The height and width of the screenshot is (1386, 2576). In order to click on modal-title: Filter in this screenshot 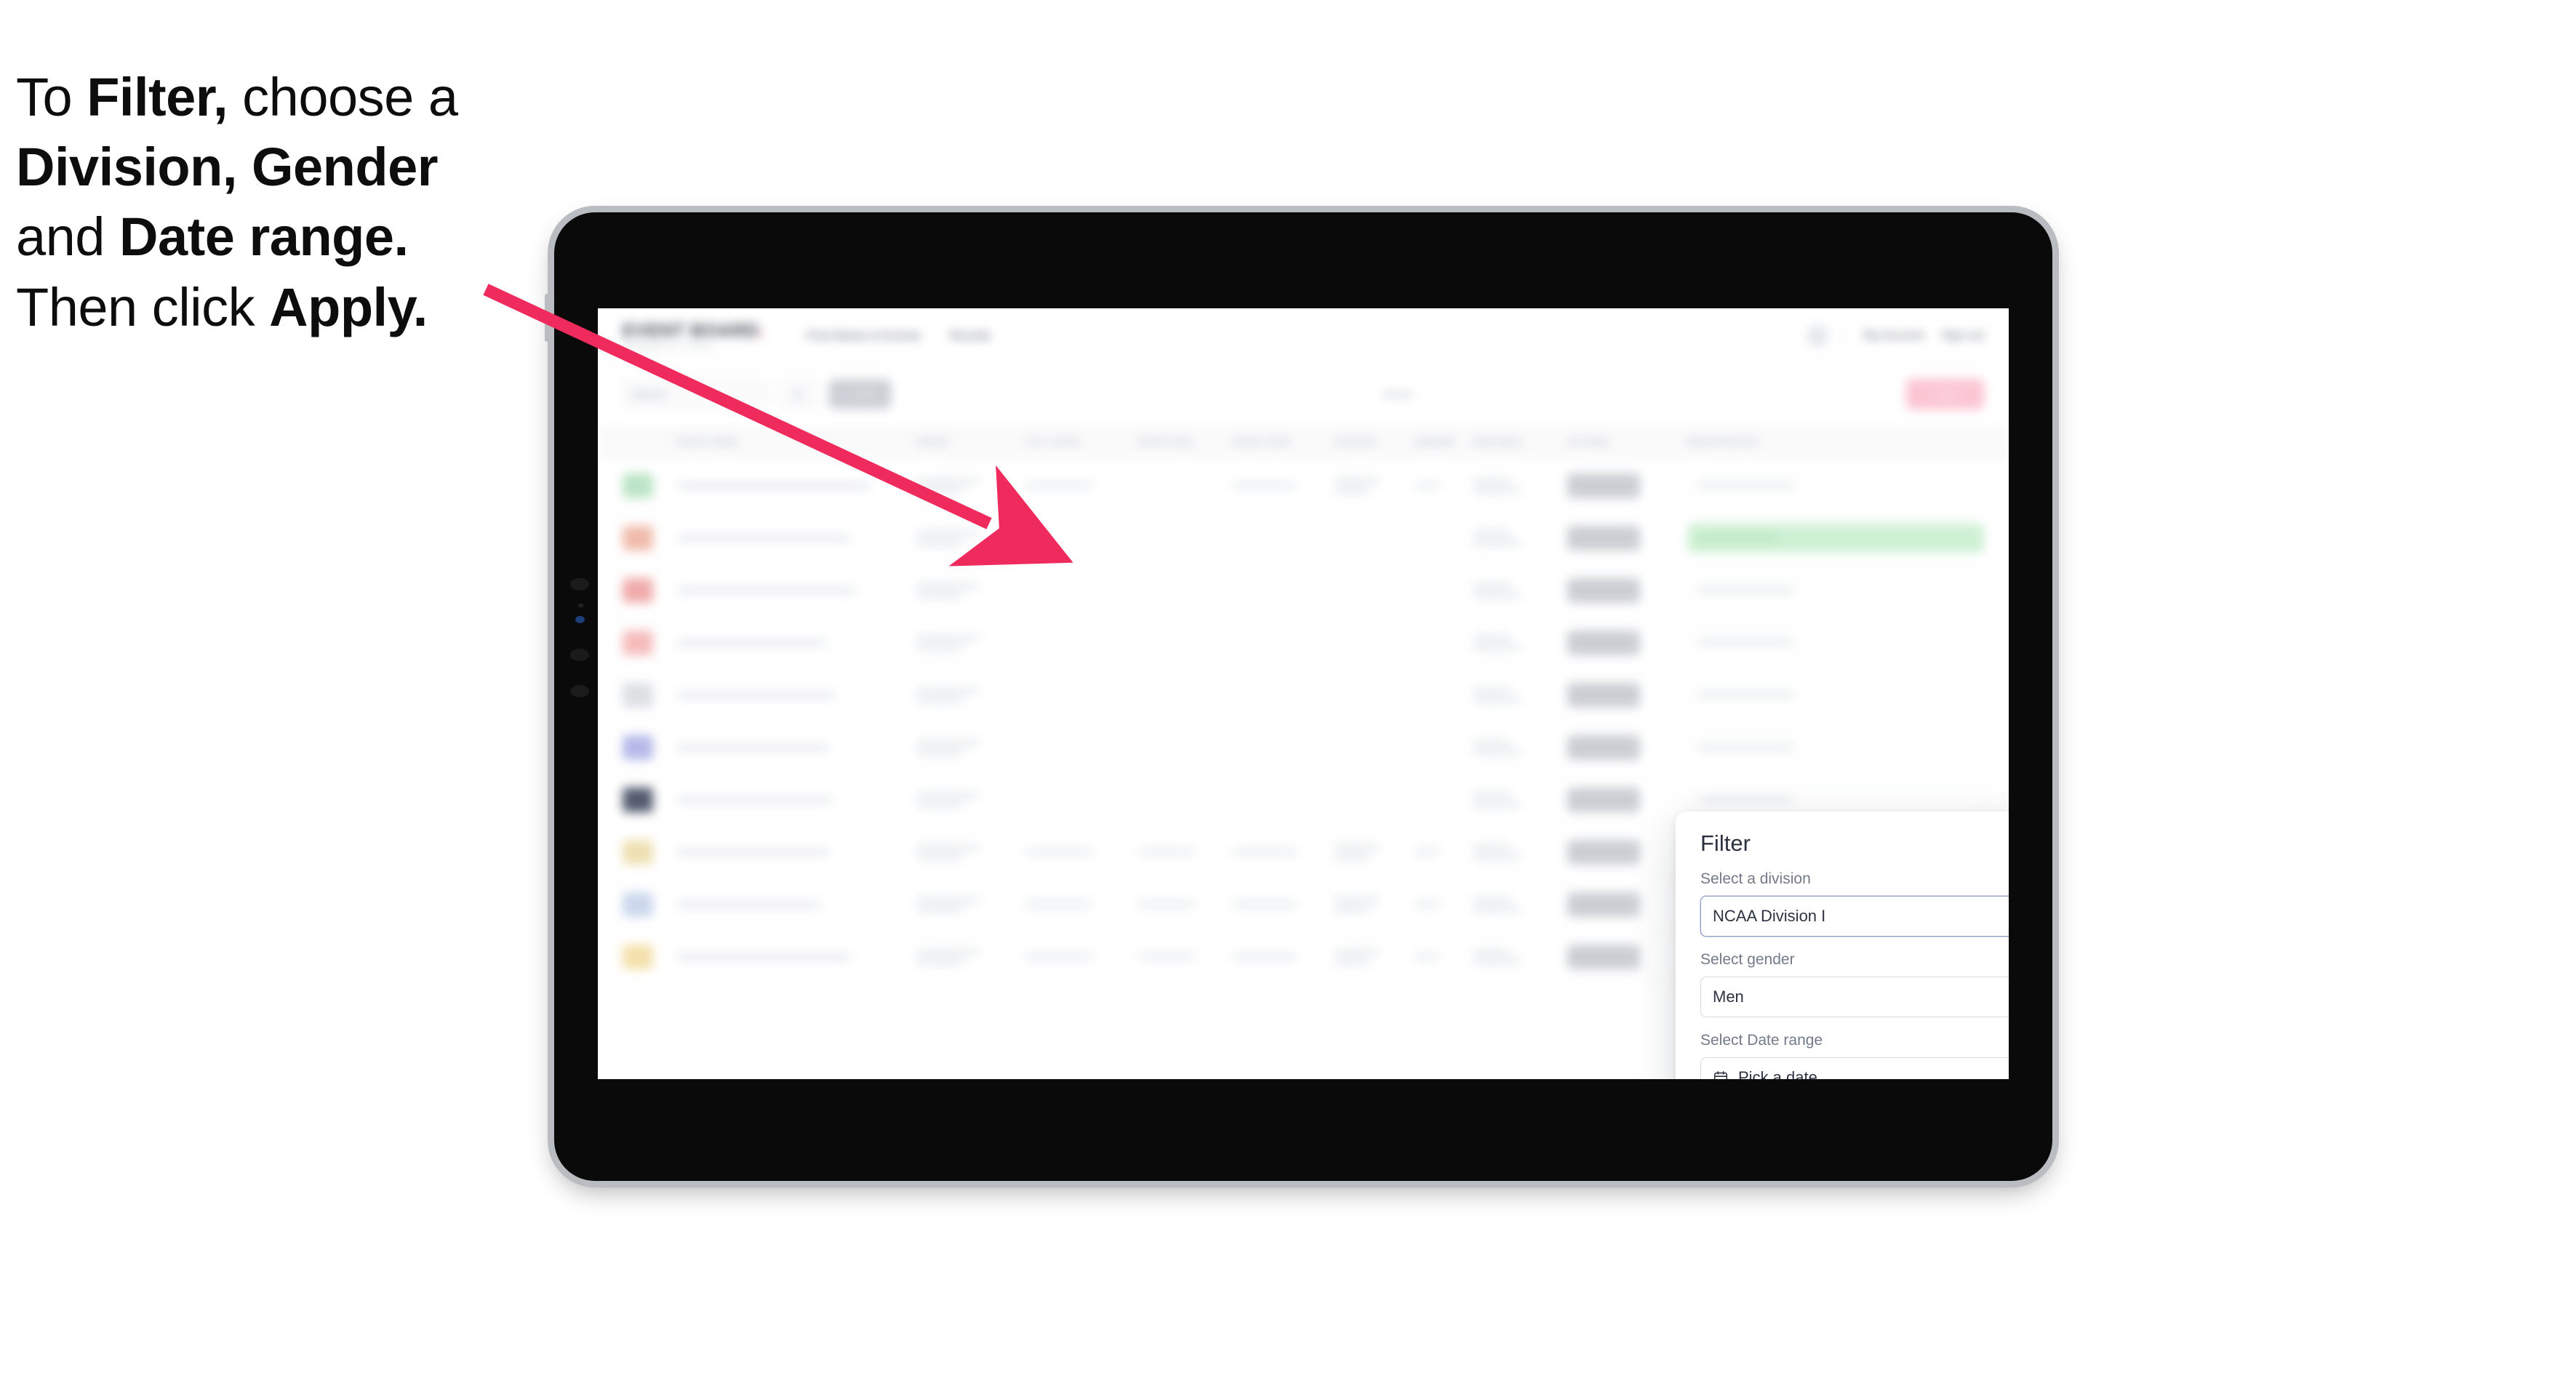, I will do `click(1725, 843)`.